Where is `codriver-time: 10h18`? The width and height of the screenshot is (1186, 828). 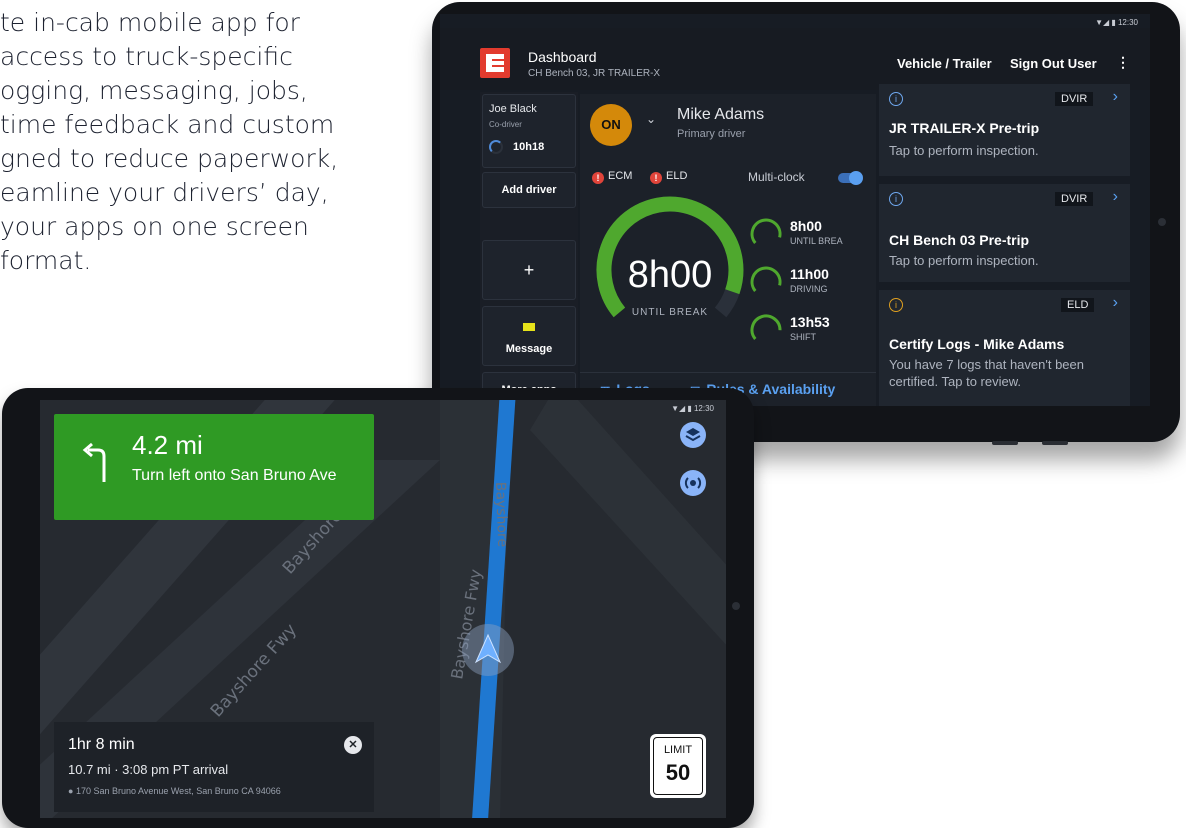
codriver-time: 10h18 is located at coordinates (529, 147).